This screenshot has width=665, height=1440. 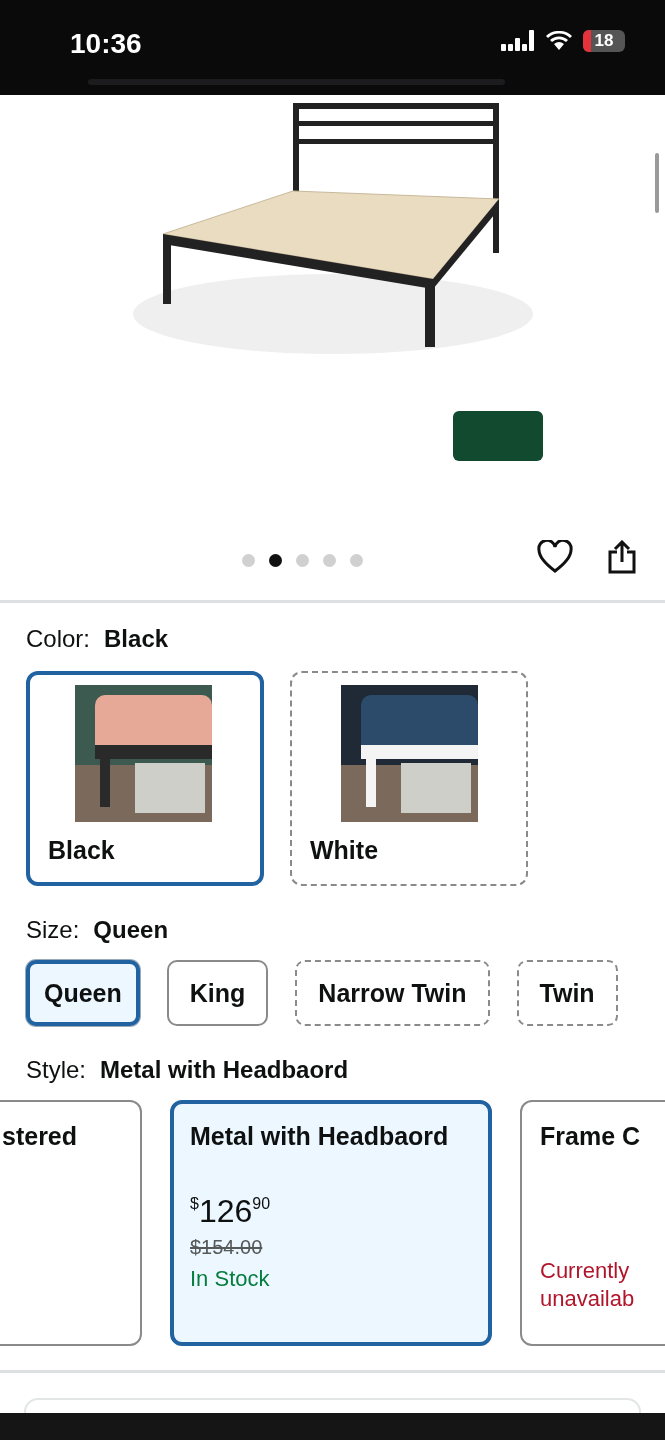 I want to click on heart-icon, so click(x=555, y=557).